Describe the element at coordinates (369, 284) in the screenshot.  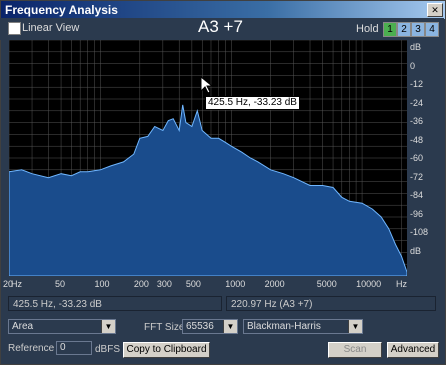
I see `x-tick-label: 10000` at that location.